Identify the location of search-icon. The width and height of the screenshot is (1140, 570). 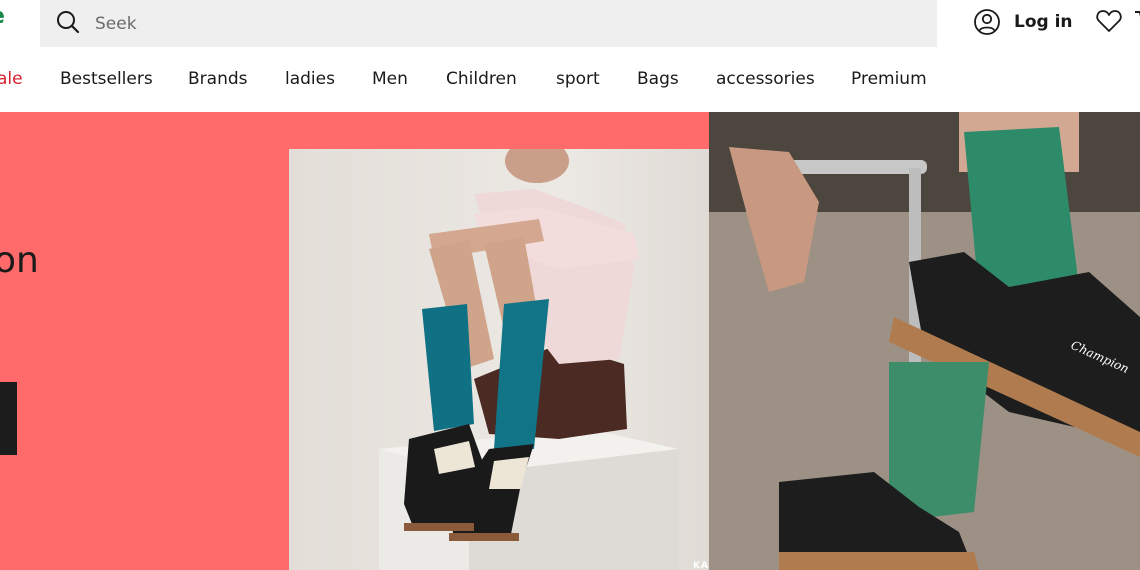
(68, 22).